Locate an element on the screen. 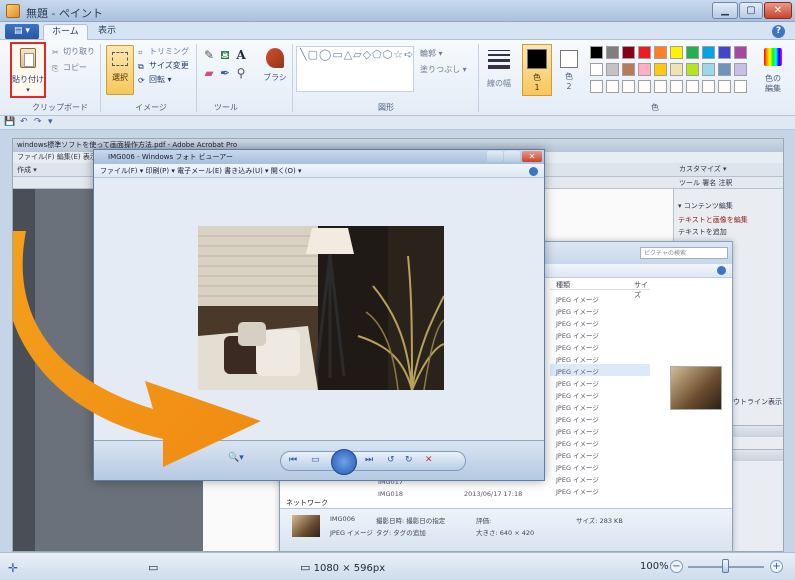  minimize-button: ▁ is located at coordinates (725, 10).